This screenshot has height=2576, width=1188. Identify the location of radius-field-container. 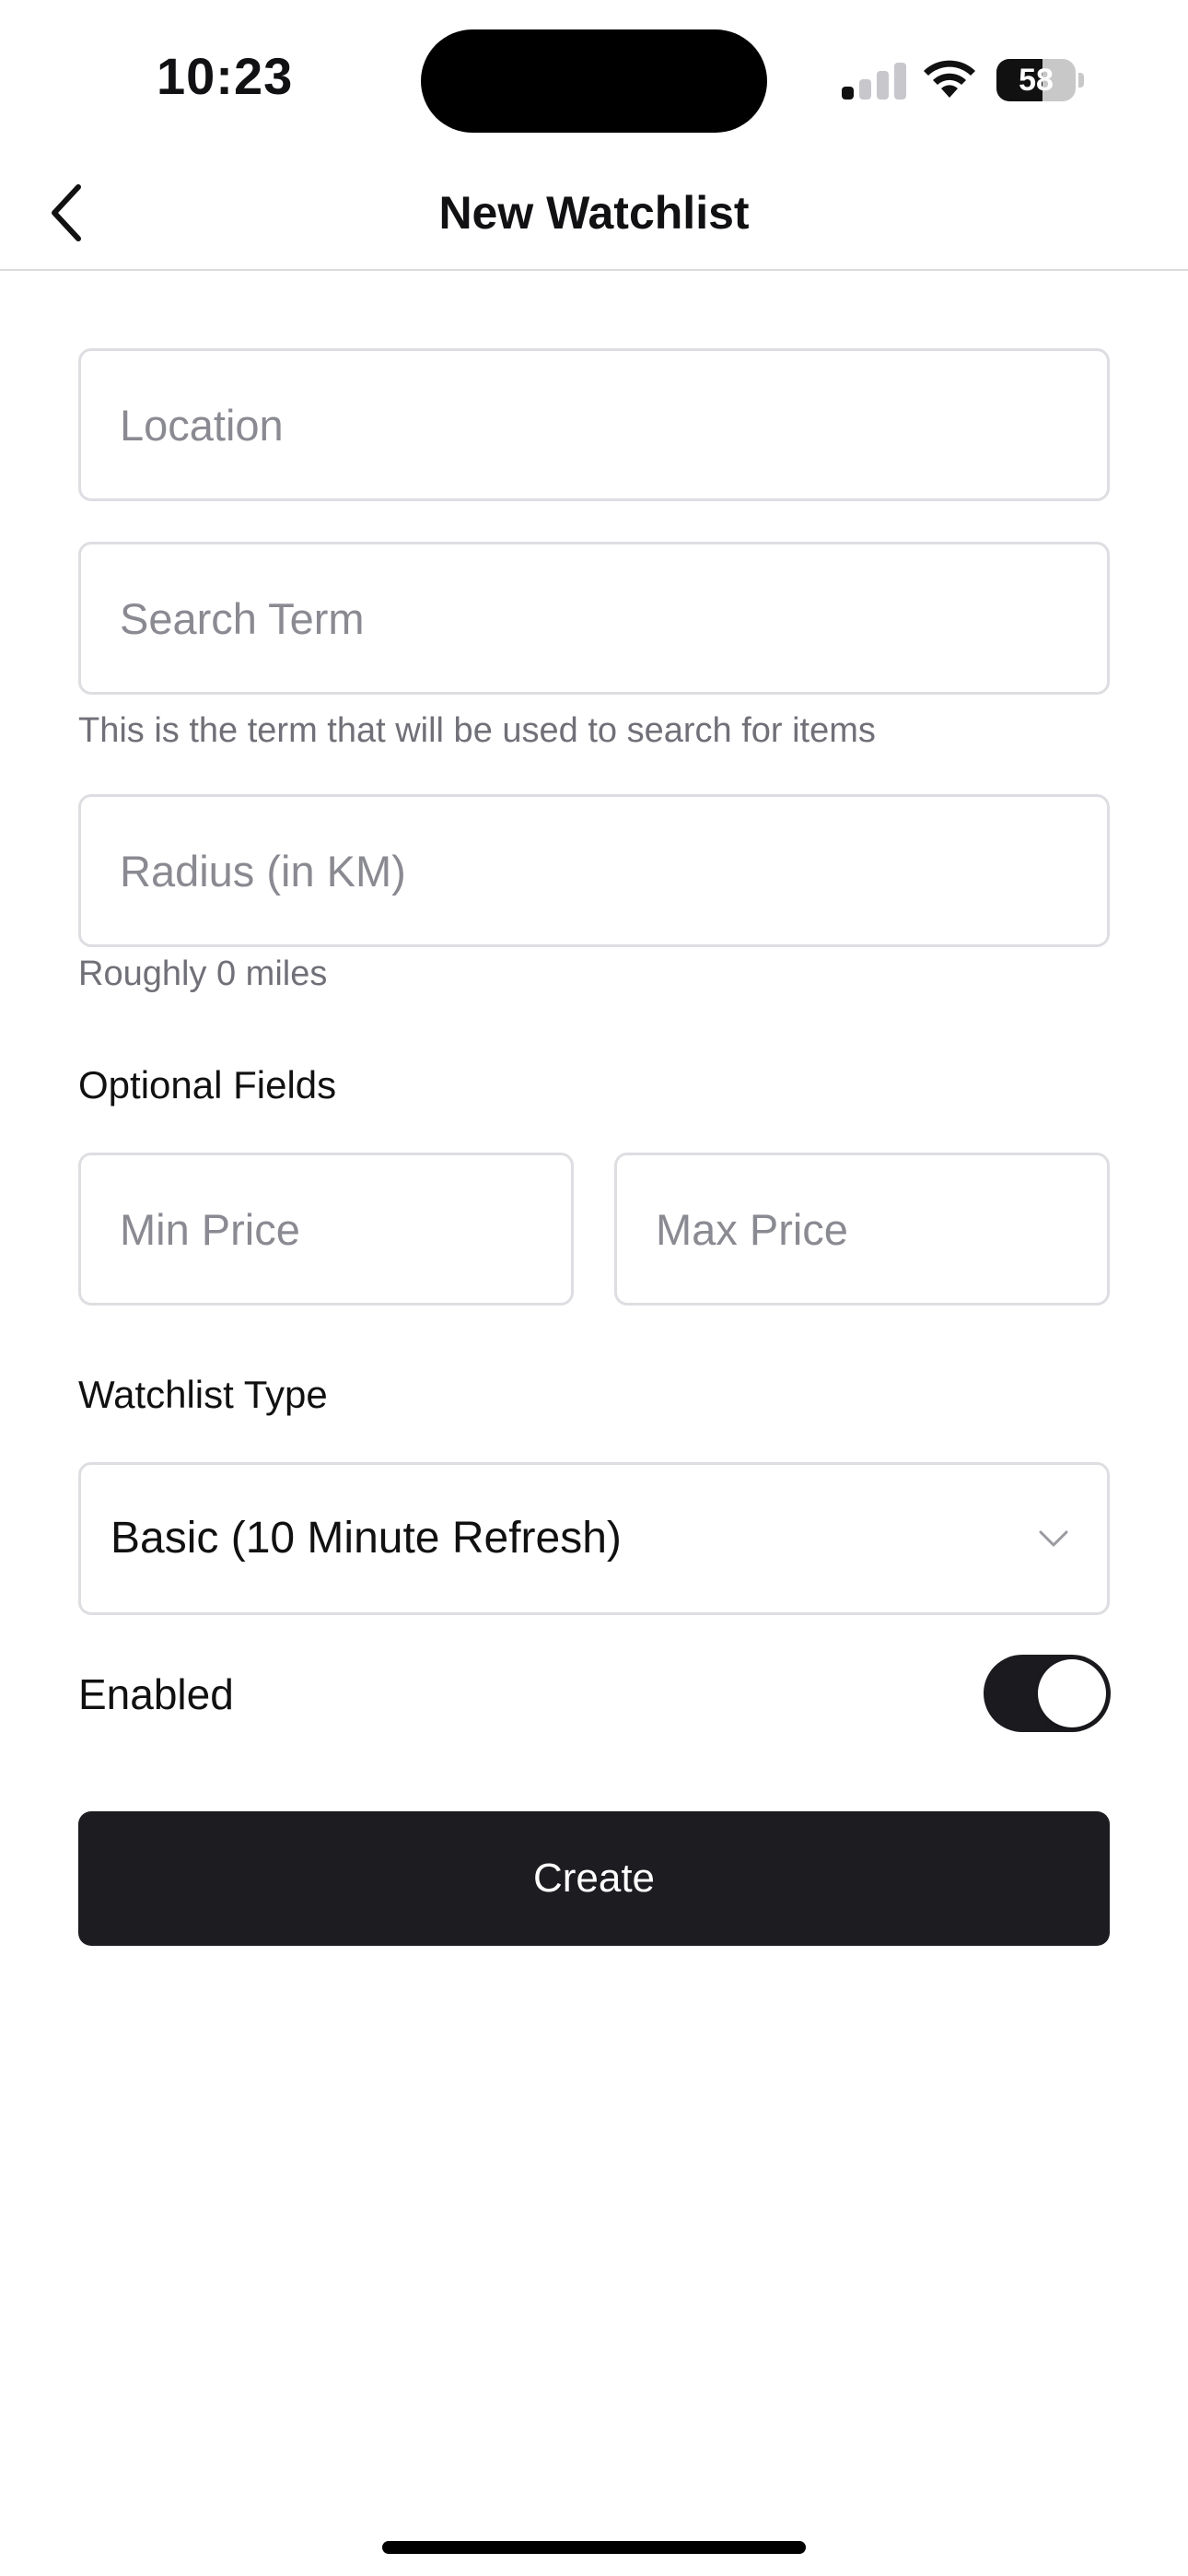
(594, 870).